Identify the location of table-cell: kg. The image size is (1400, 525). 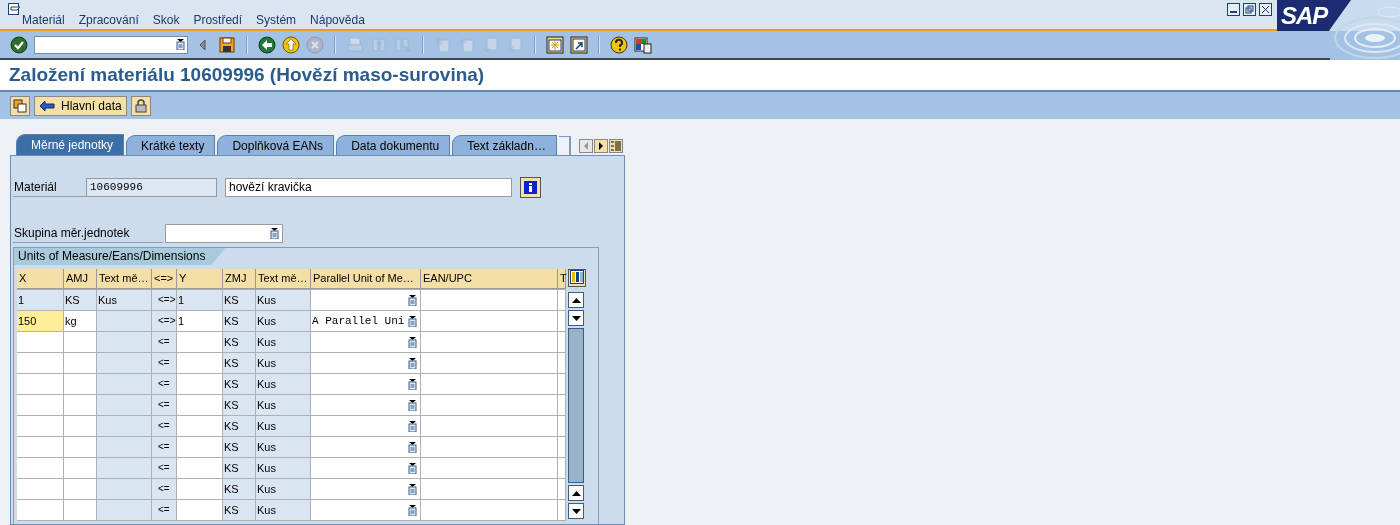
(80, 321).